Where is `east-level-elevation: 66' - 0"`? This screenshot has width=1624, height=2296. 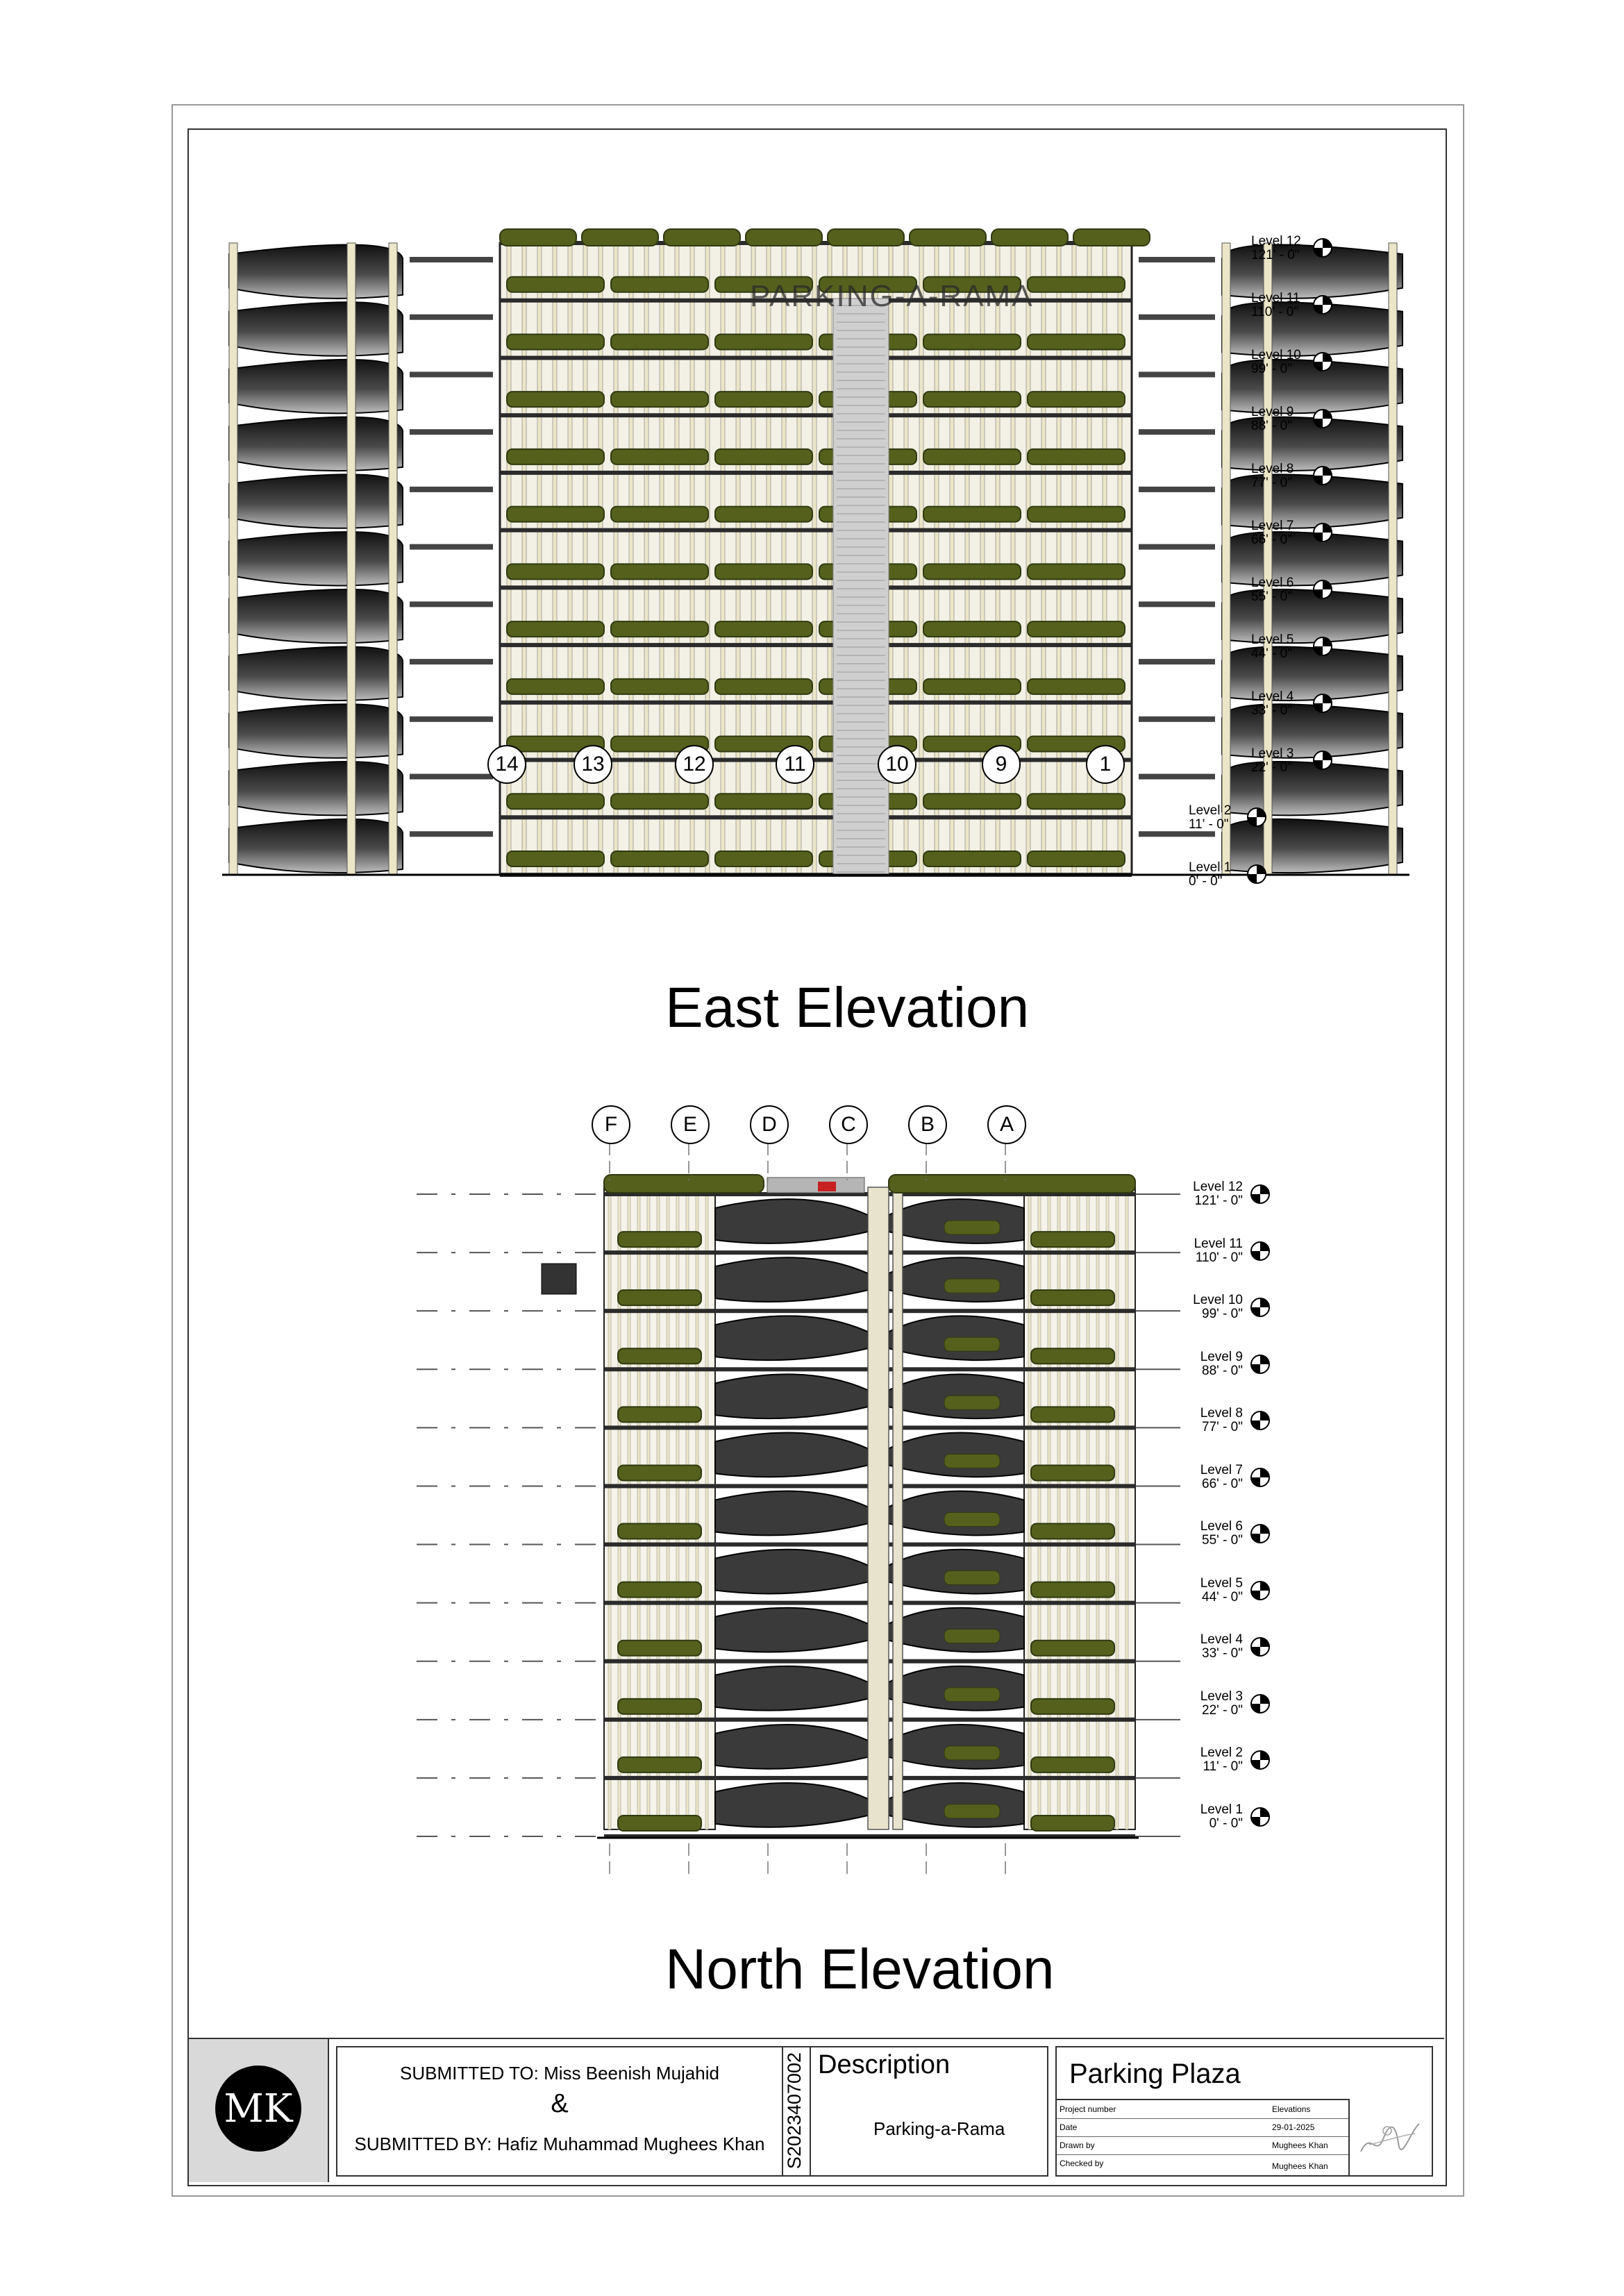 east-level-elevation: 66' - 0" is located at coordinates (1272, 540).